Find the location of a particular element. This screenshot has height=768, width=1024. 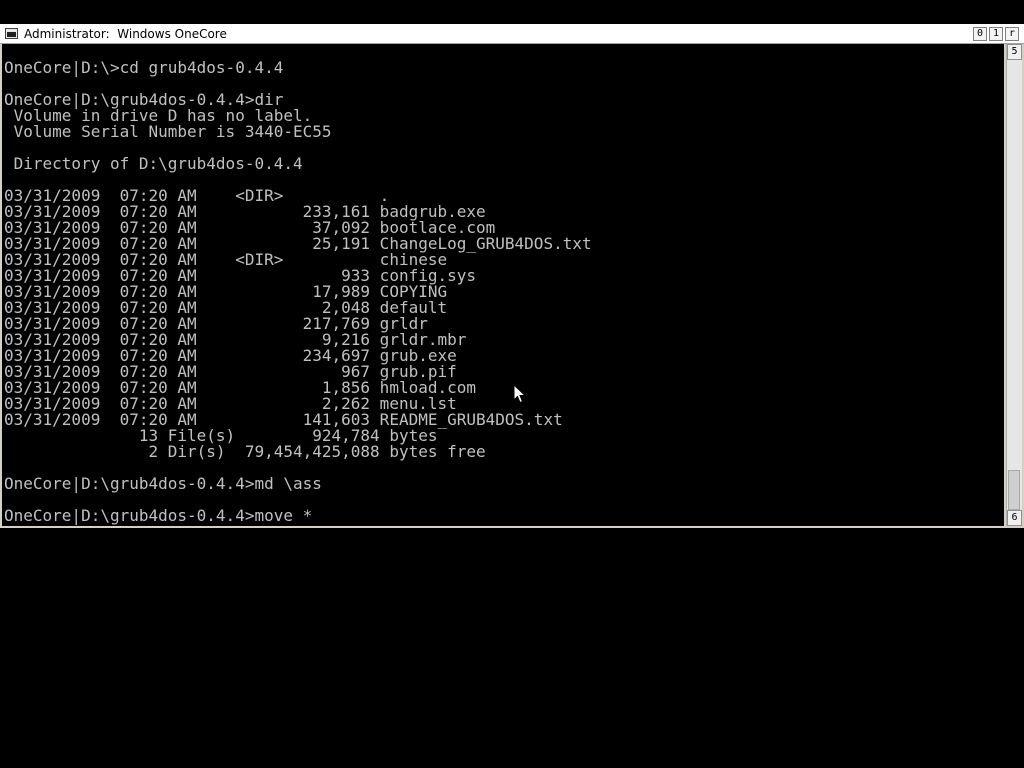

mouse-pointer-icon is located at coordinates (520, 394).